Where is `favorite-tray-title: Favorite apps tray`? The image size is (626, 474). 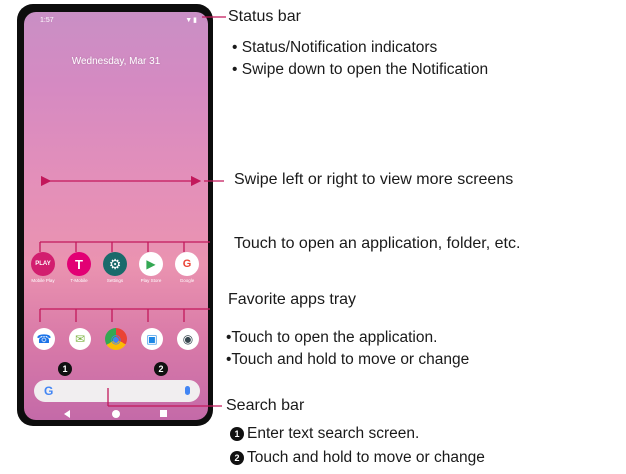
favorite-tray-title: Favorite apps tray is located at coordinates (292, 299).